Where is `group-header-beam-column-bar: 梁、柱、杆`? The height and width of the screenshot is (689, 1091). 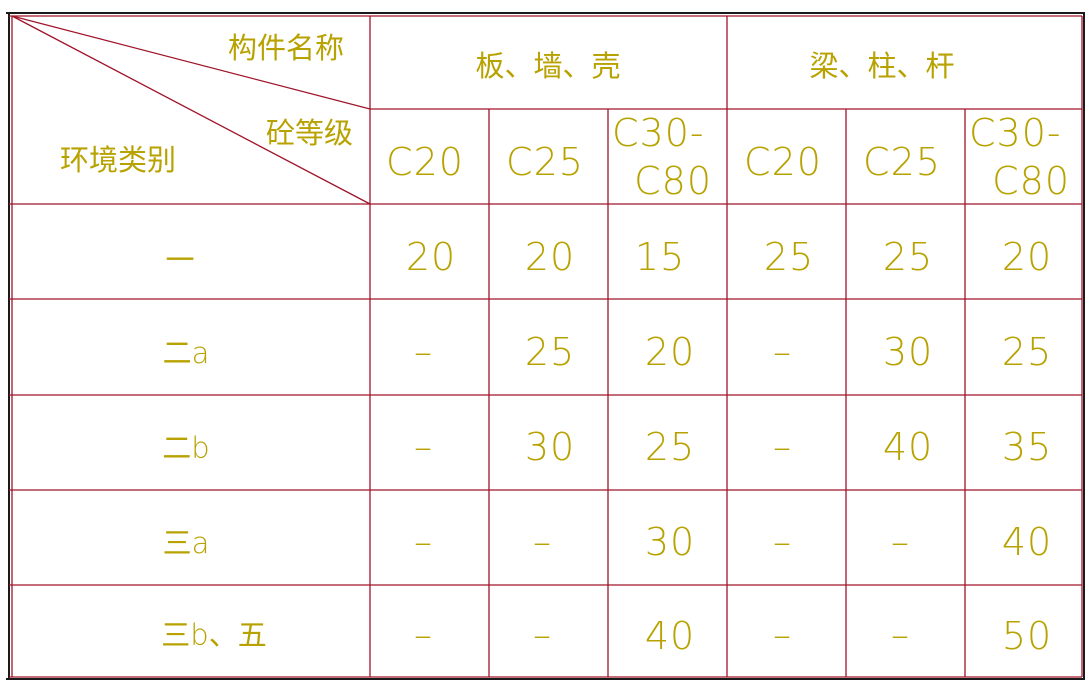
group-header-beam-column-bar: 梁、柱、杆 is located at coordinates (881, 66).